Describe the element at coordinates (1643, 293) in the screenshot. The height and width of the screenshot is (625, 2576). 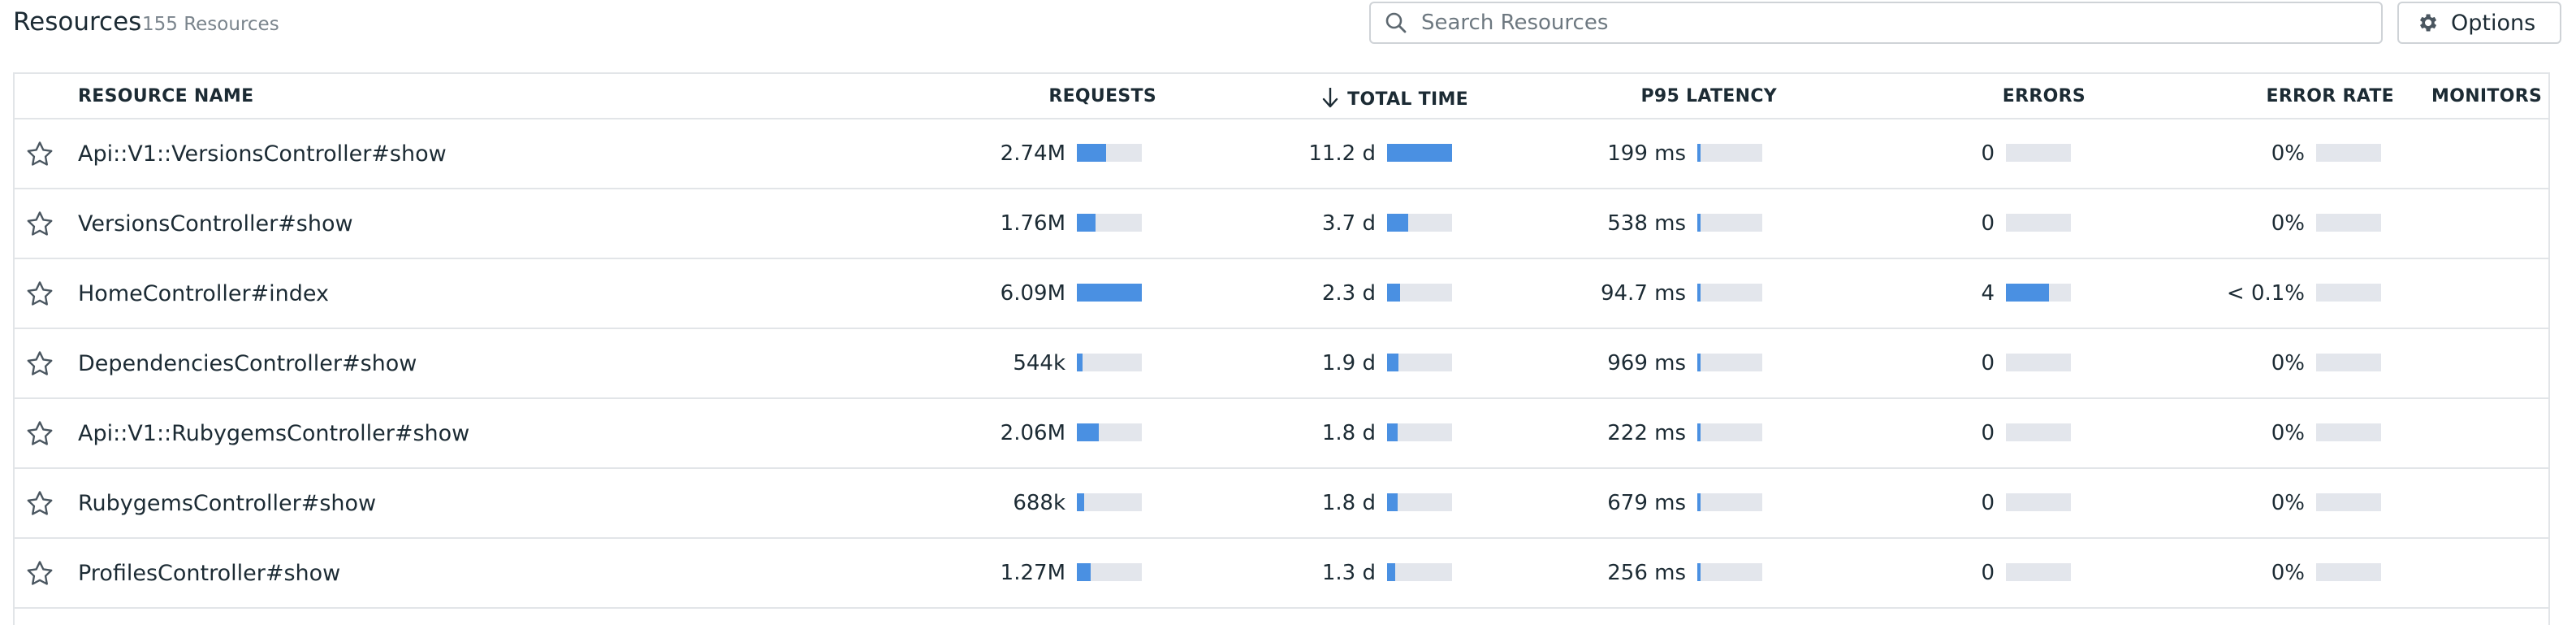
I see `p95-latency-value: 94.7 ms` at that location.